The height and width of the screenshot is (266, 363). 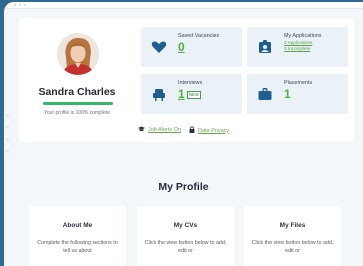 I want to click on tile-placements: Placements 1, so click(x=297, y=94).